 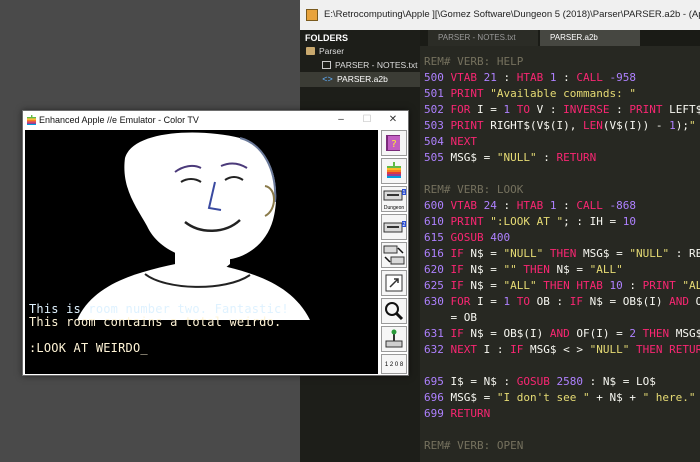 What do you see at coordinates (360, 79) in the screenshot?
I see `tree-file-parser: <> PARSER.a2b` at bounding box center [360, 79].